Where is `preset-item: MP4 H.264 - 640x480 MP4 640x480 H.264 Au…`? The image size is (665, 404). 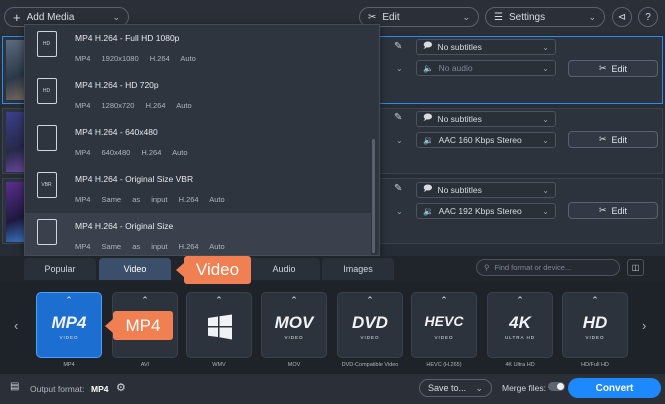
preset-item: MP4 H.264 - 640x480 MP4 640x480 H.264 Au… is located at coordinates (198, 142).